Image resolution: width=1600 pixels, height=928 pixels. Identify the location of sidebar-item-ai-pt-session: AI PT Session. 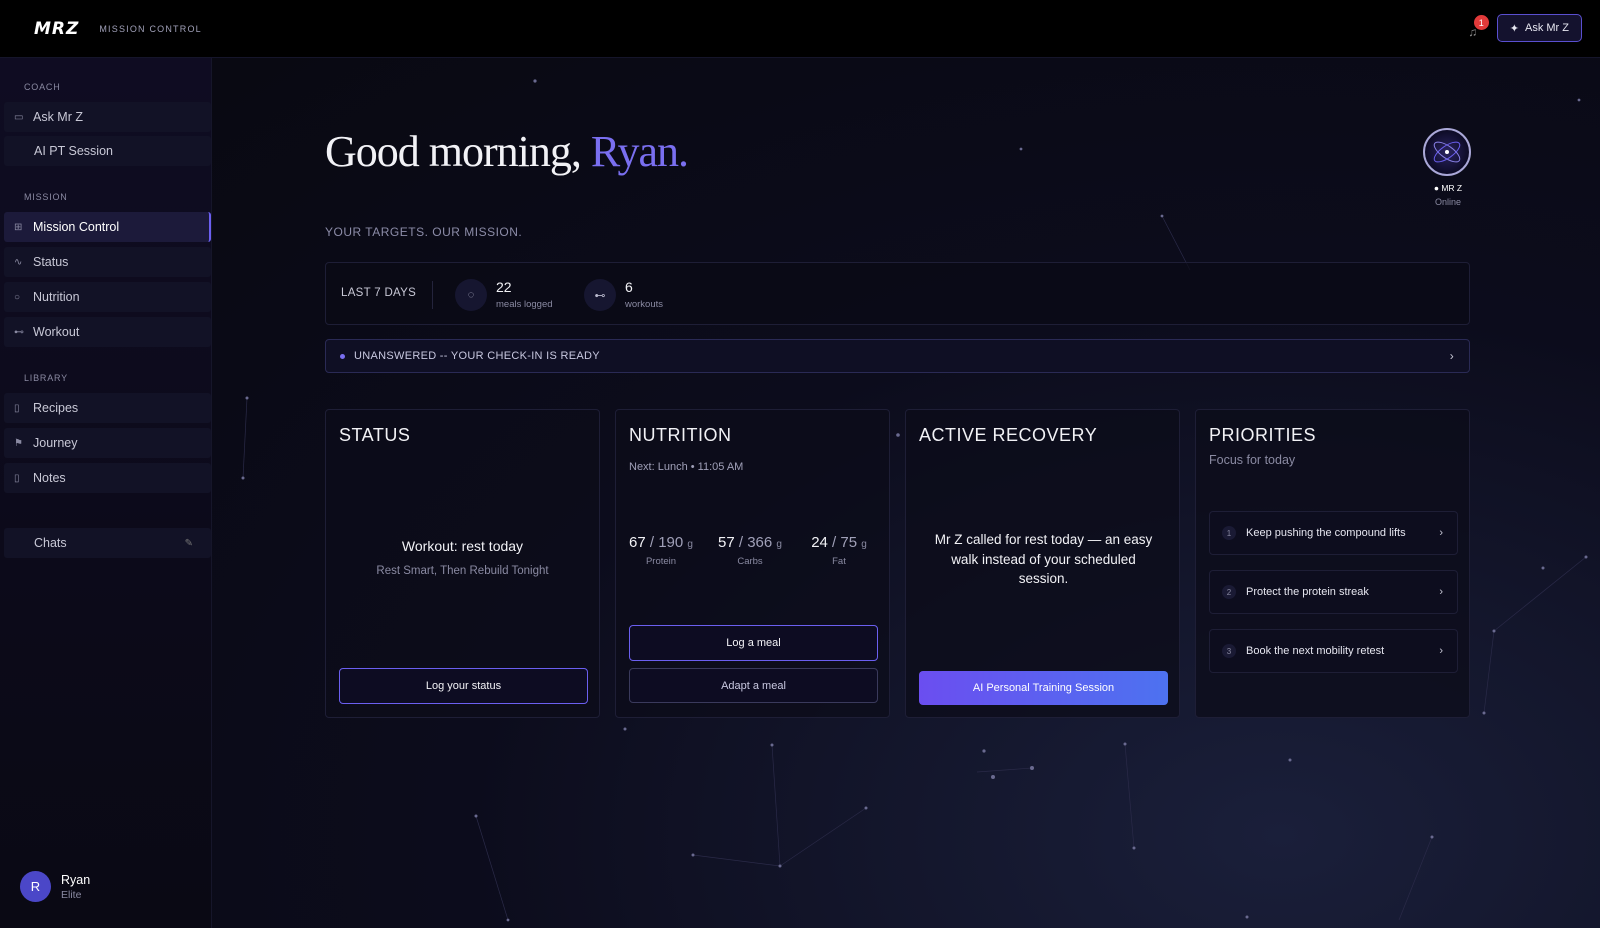
(107, 151).